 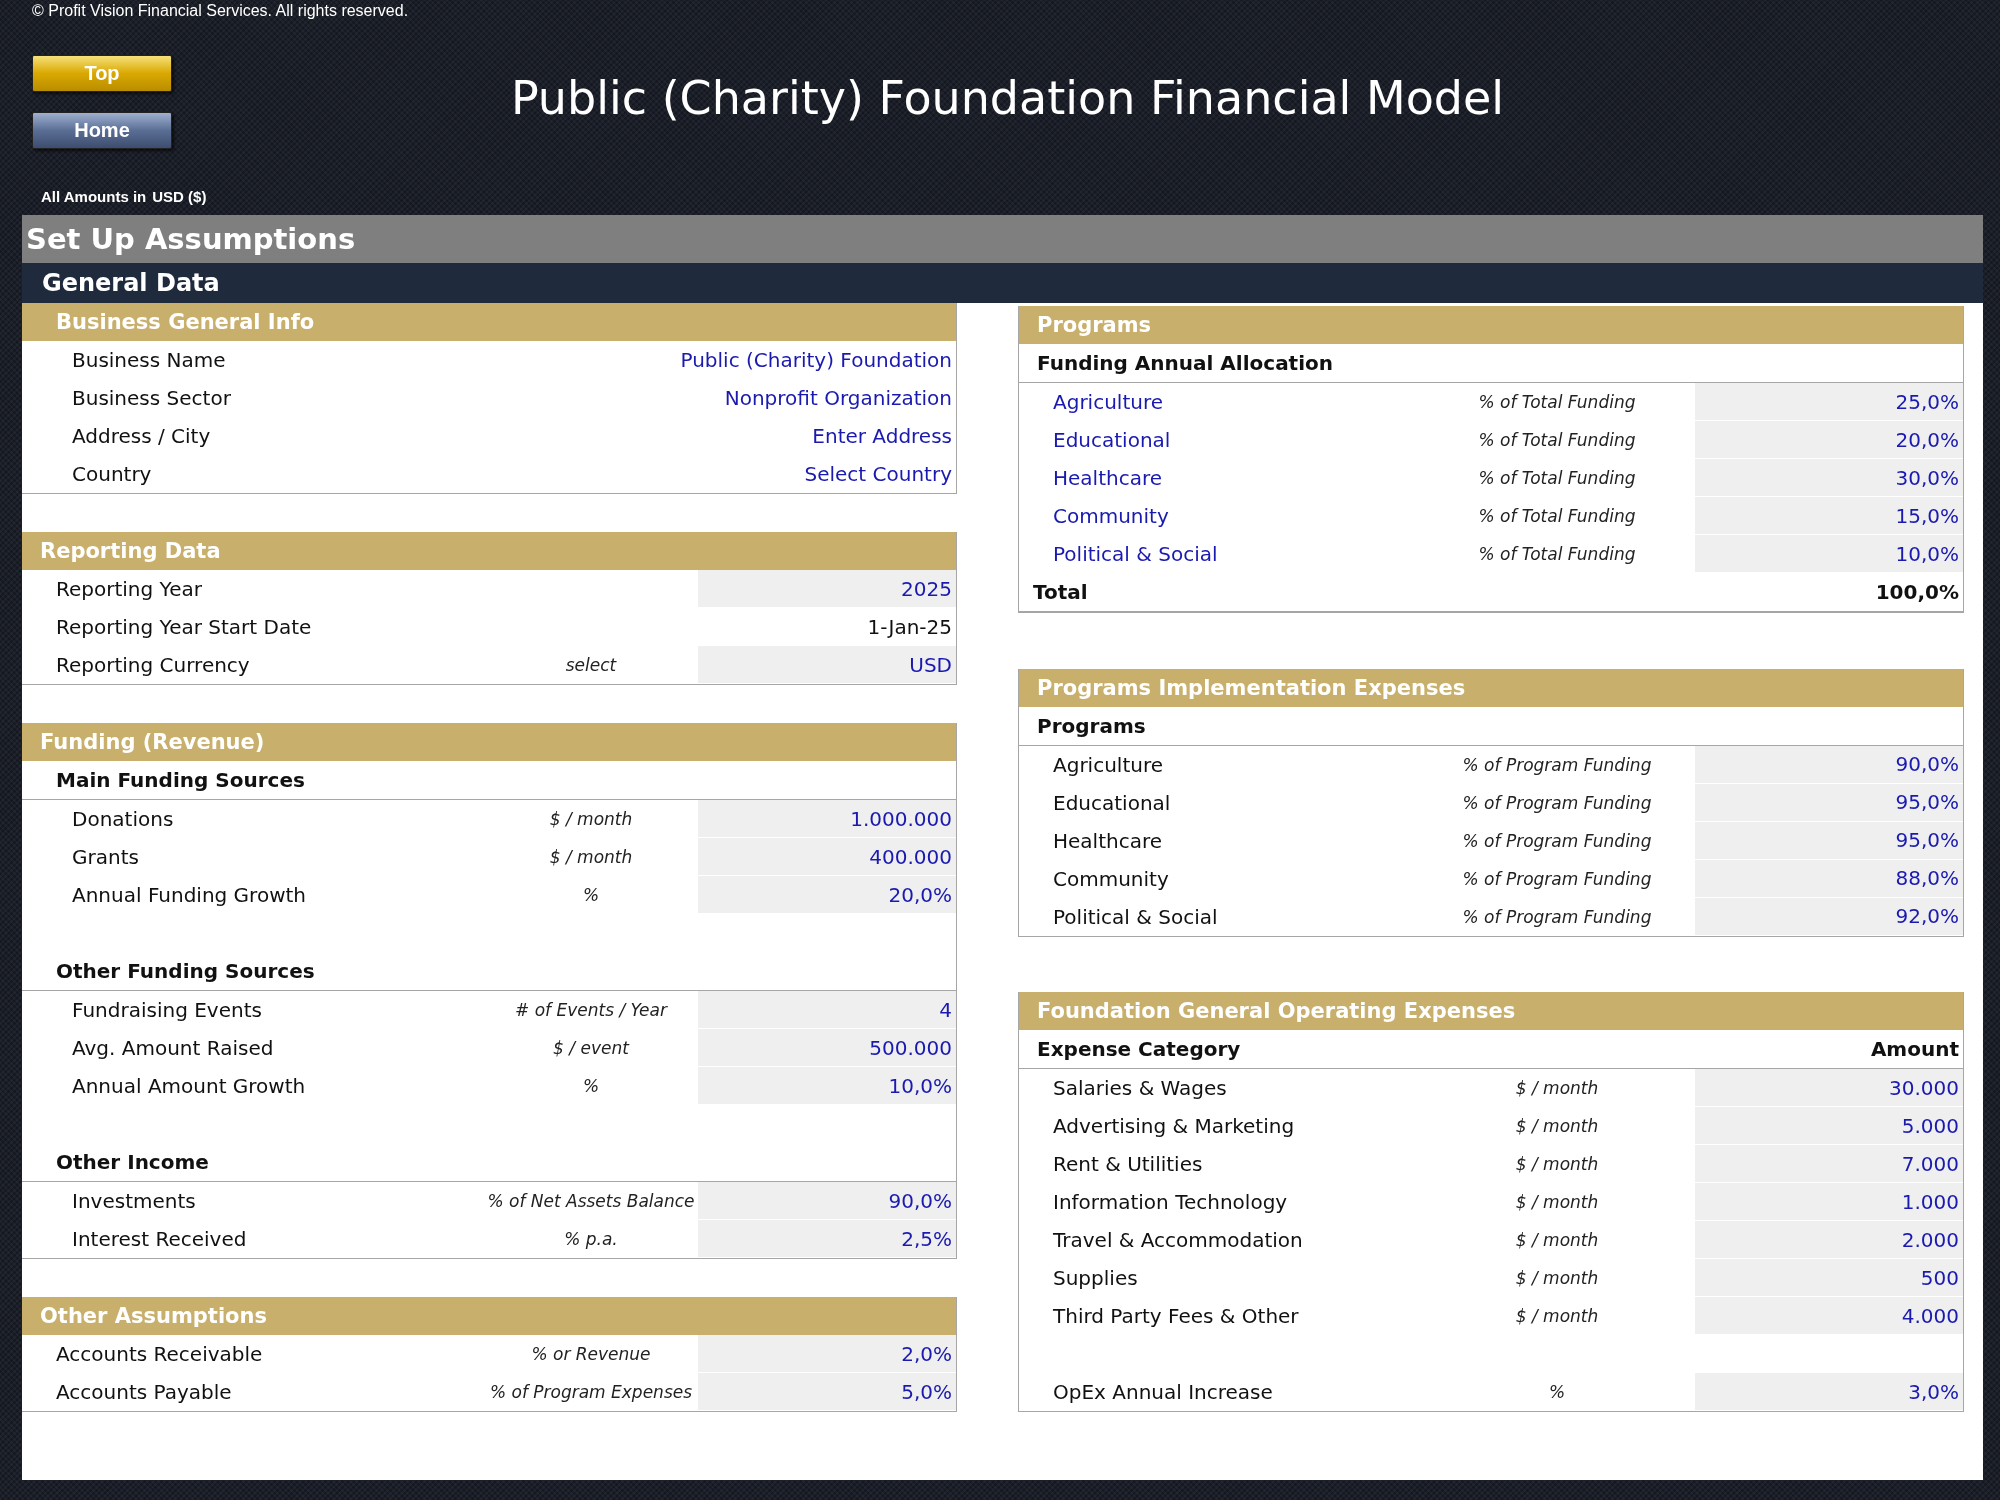 What do you see at coordinates (220, 11) in the screenshot?
I see `copyright-text: © Profit Vision Financial Services. All rights reserved.` at bounding box center [220, 11].